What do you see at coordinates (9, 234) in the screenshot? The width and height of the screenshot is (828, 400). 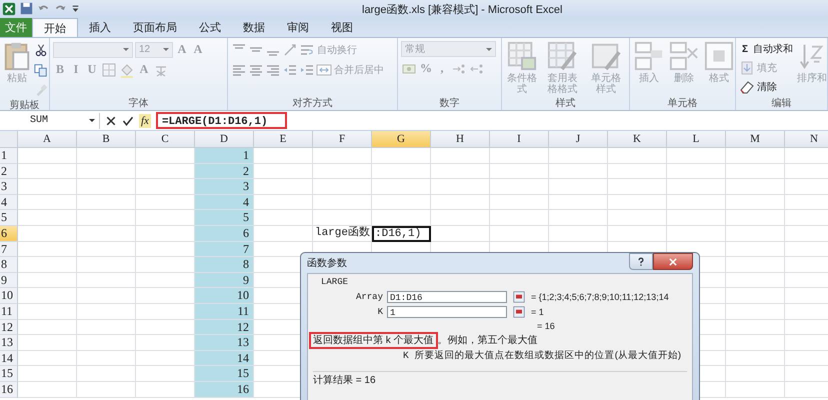 I see `row-header: 6` at bounding box center [9, 234].